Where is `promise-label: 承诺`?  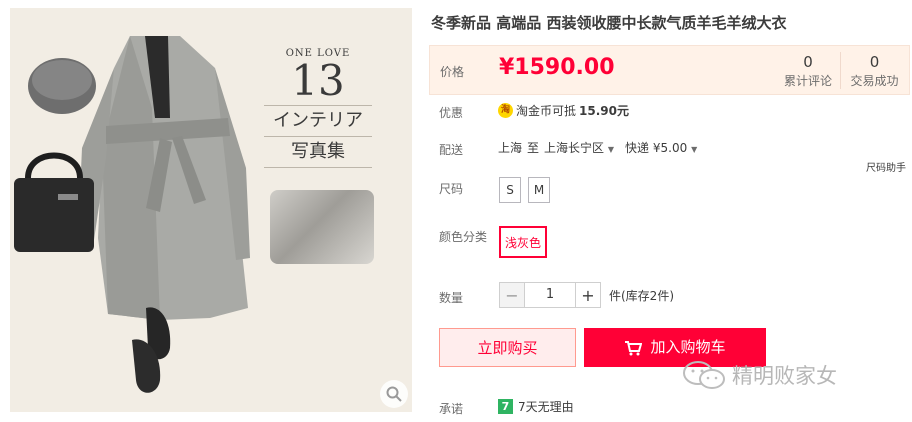
promise-label: 承诺 is located at coordinates (451, 409).